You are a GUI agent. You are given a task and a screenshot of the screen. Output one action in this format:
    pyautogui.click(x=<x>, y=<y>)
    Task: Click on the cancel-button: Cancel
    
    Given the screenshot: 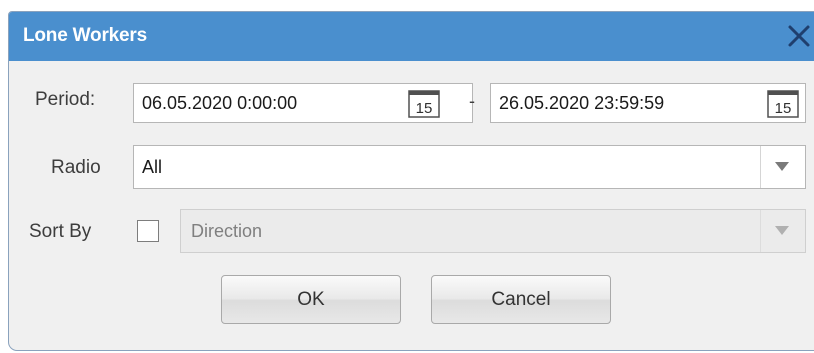 What is the action you would take?
    pyautogui.click(x=521, y=299)
    